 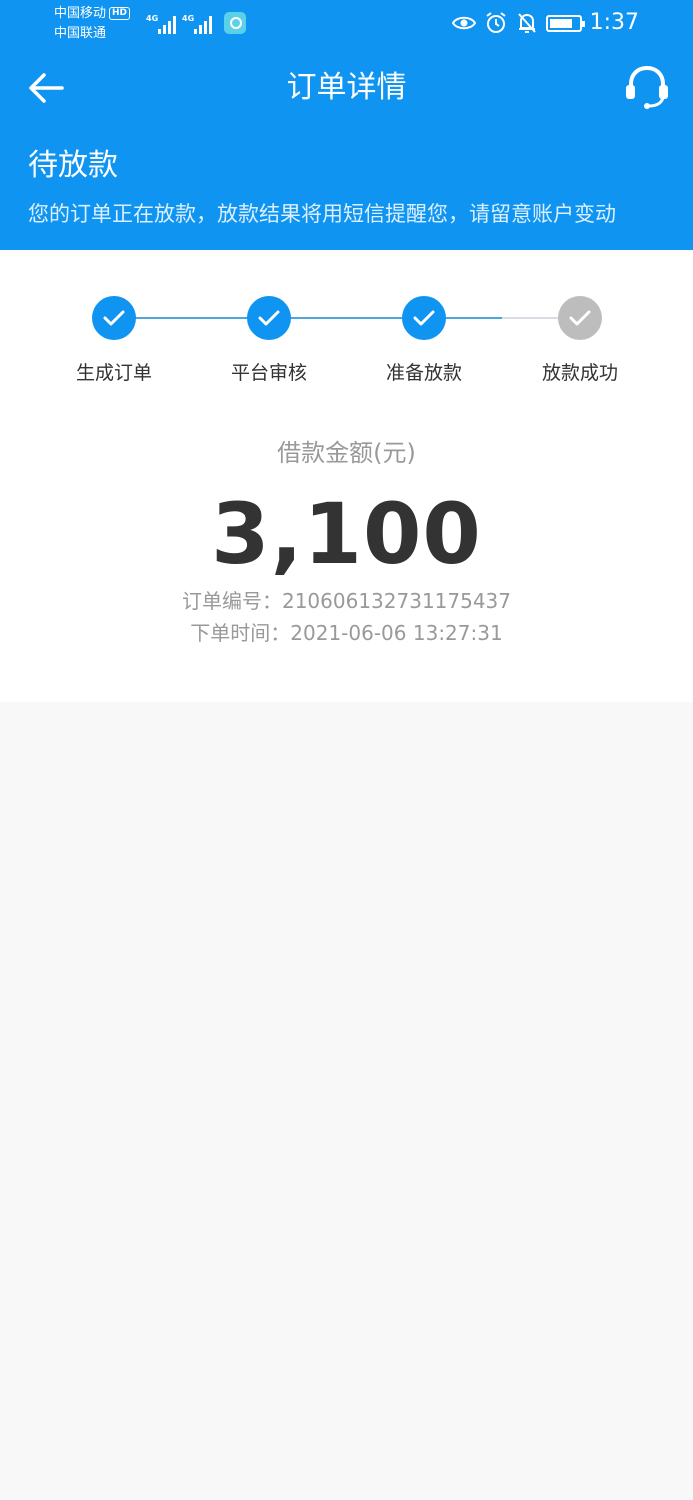 What do you see at coordinates (346, 87) in the screenshot?
I see `page-title: 订单详情` at bounding box center [346, 87].